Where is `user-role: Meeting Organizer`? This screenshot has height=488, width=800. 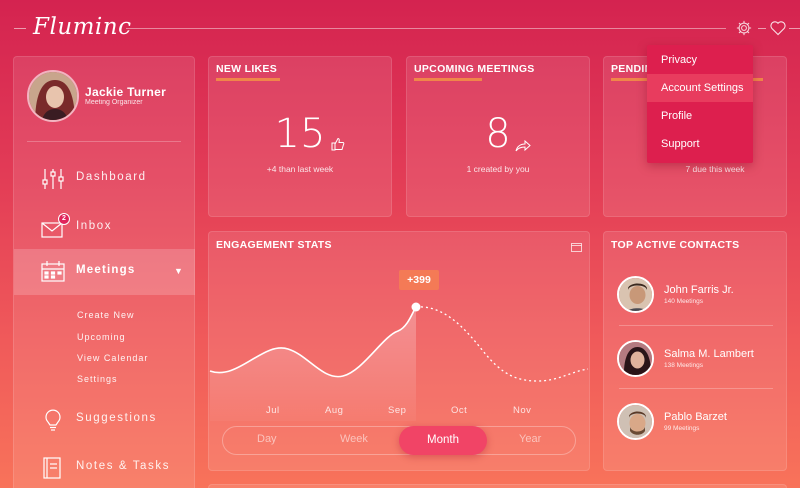
user-role: Meeting Organizer is located at coordinates (114, 102).